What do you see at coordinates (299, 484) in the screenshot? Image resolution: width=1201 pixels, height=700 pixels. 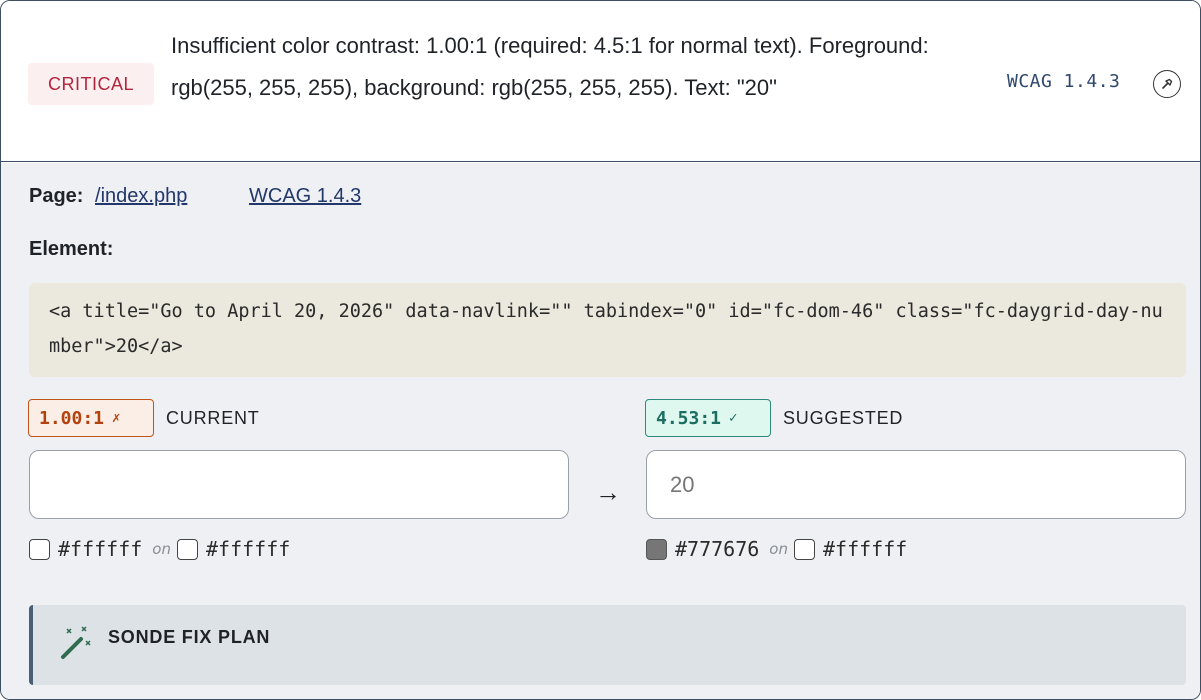 I see `current-preview: 20` at bounding box center [299, 484].